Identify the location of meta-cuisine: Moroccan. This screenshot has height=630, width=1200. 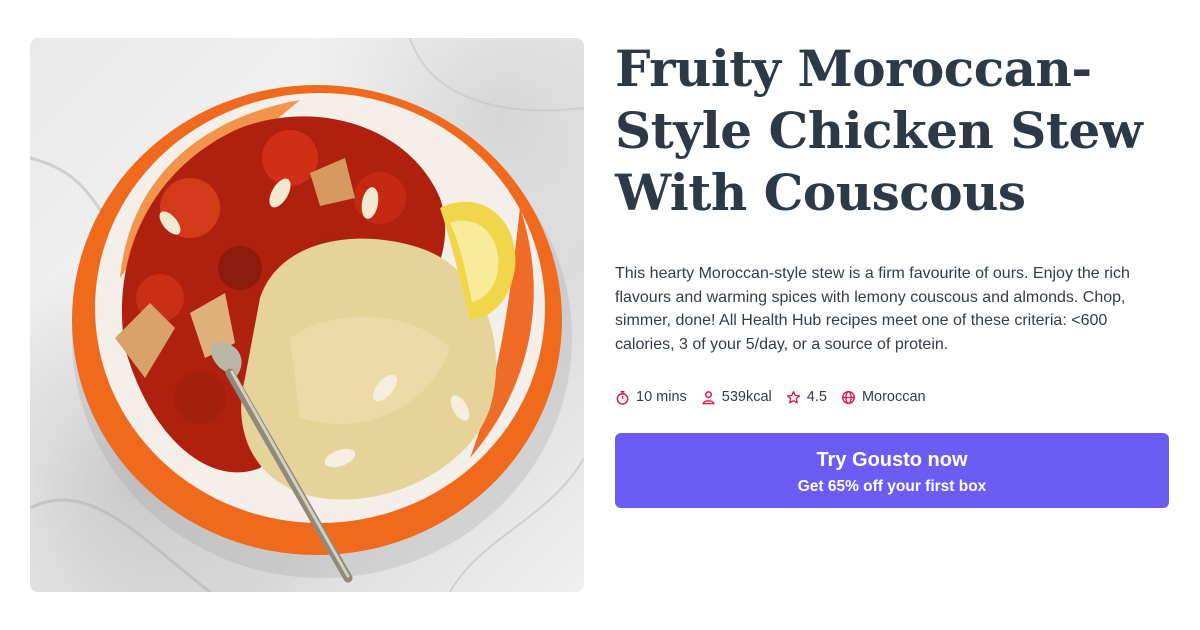
(883, 397).